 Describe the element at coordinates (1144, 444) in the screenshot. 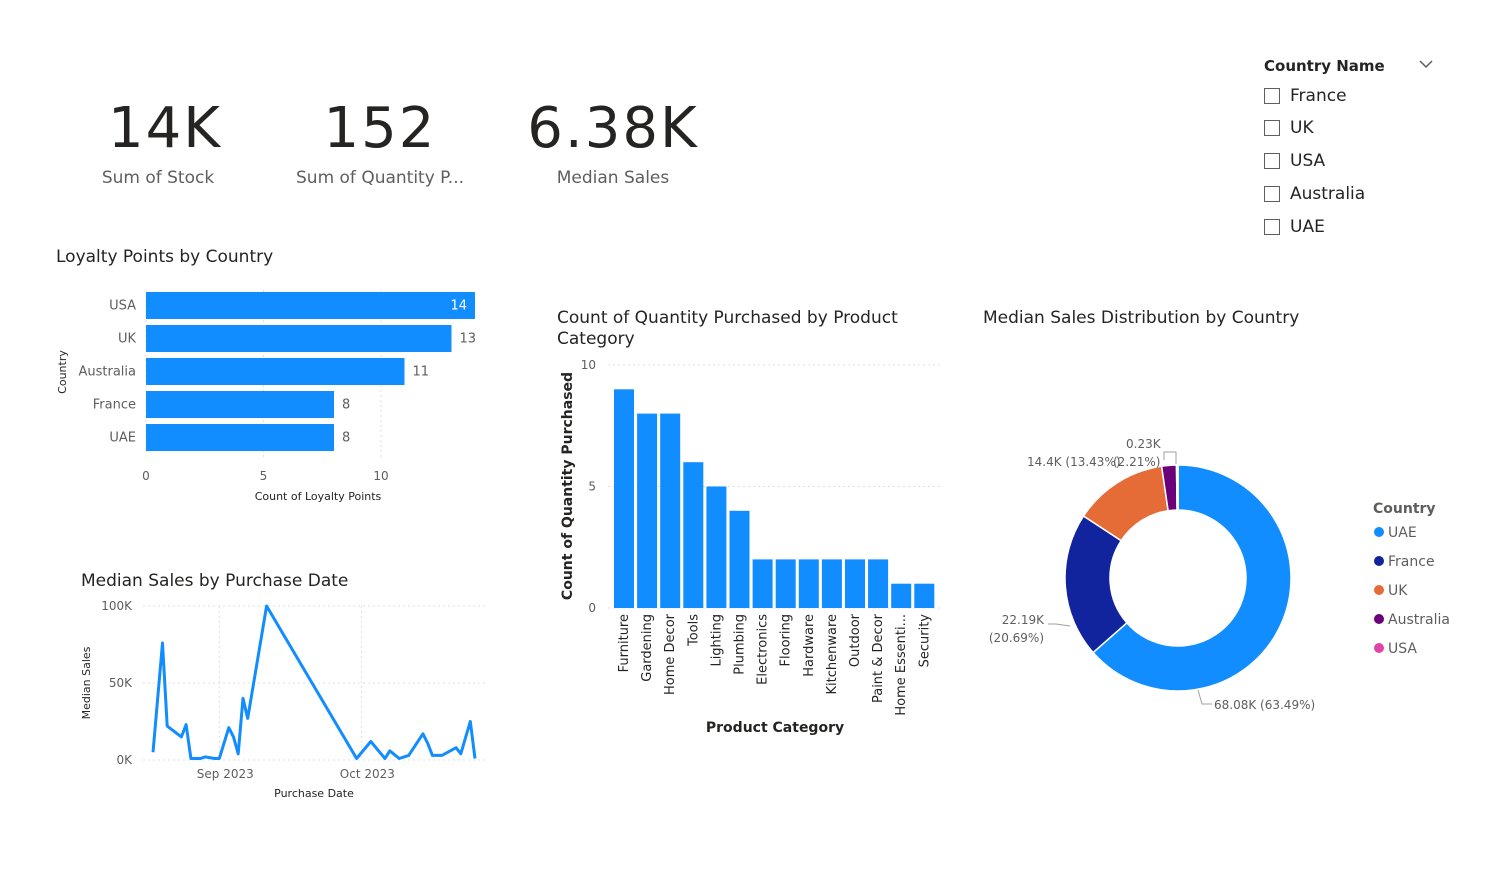

I see `data-label: 0.23K` at that location.